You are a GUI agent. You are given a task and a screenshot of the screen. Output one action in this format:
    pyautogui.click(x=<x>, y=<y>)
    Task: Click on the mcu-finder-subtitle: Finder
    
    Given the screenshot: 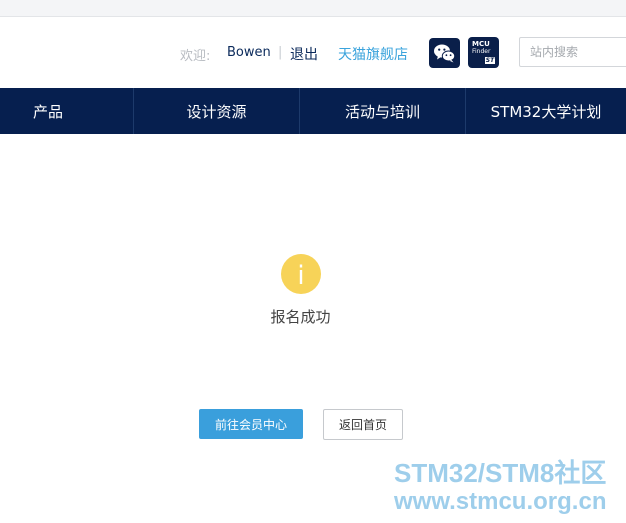 What is the action you would take?
    pyautogui.click(x=481, y=51)
    